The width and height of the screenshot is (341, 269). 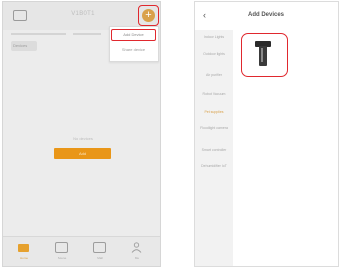 What do you see at coordinates (99, 247) in the screenshot?
I see `mall-icon` at bounding box center [99, 247].